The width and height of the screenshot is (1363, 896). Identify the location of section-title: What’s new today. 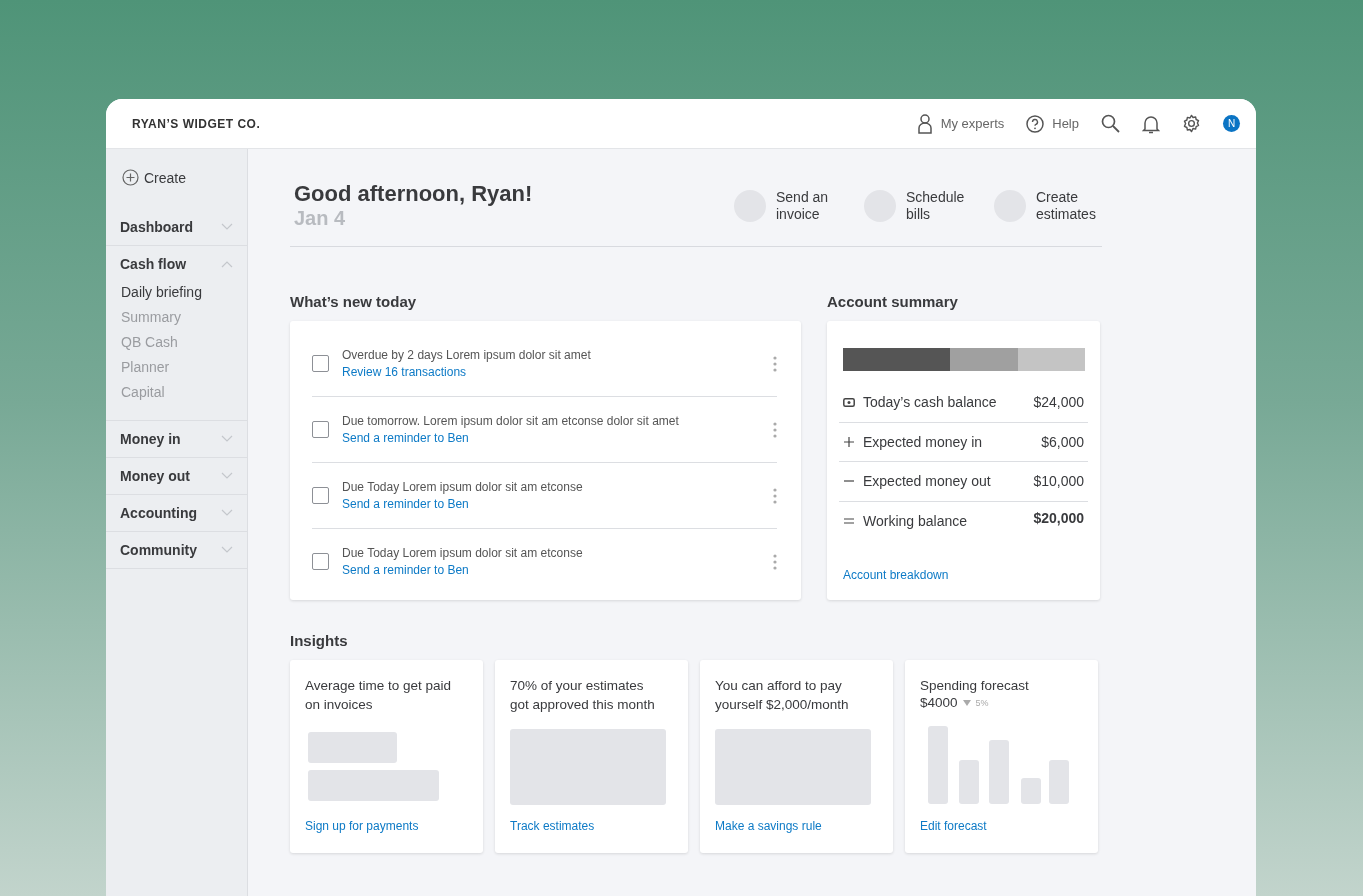
(354, 301).